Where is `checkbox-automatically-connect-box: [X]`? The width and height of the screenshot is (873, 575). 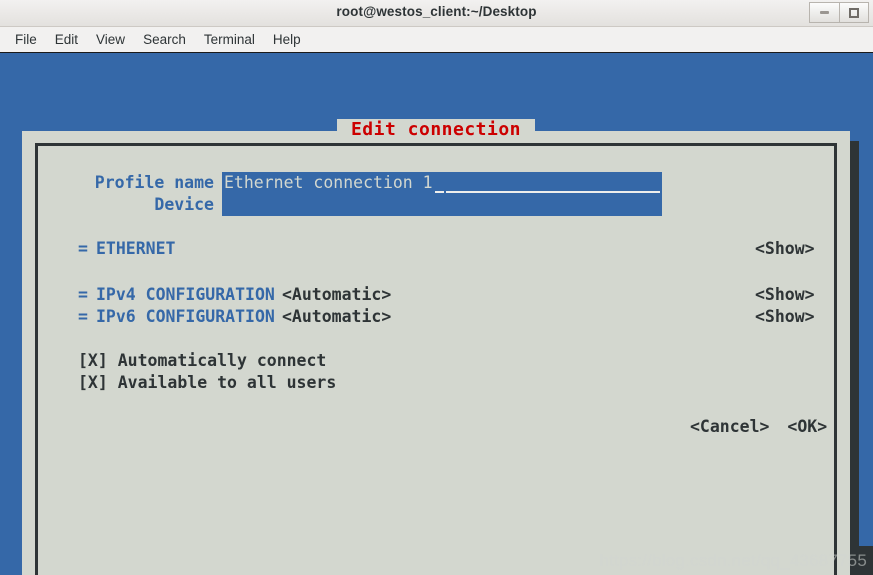
checkbox-automatically-connect-box: [X] is located at coordinates (93, 360).